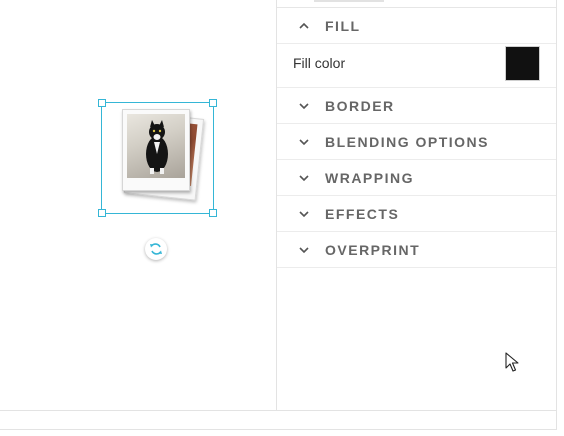 The width and height of the screenshot is (564, 436). What do you see at coordinates (304, 25) in the screenshot?
I see `chevron-up-icon` at bounding box center [304, 25].